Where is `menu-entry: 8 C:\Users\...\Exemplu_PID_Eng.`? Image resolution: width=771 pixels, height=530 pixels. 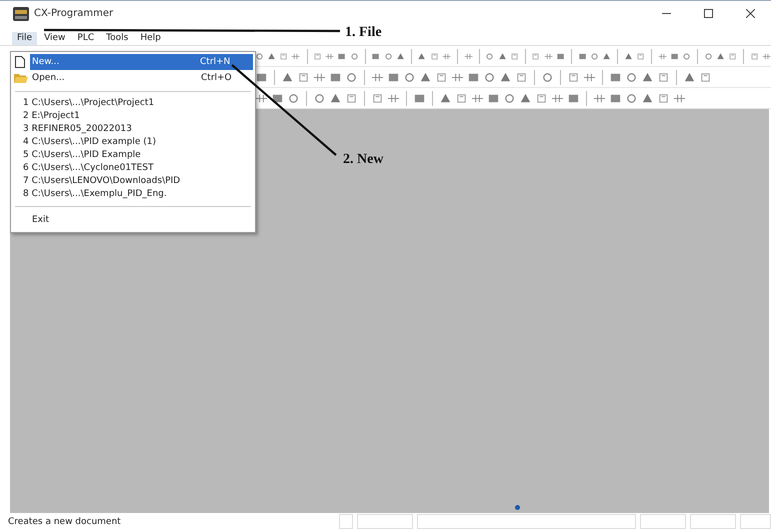 menu-entry: 8 C:\Users\...\Exemplu_PID_Eng. is located at coordinates (133, 194).